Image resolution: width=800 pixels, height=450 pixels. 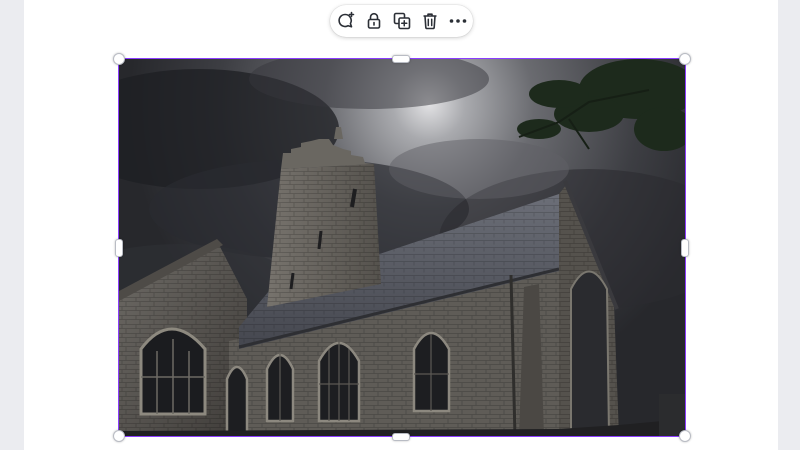 I want to click on delete-icon, so click(x=429, y=21).